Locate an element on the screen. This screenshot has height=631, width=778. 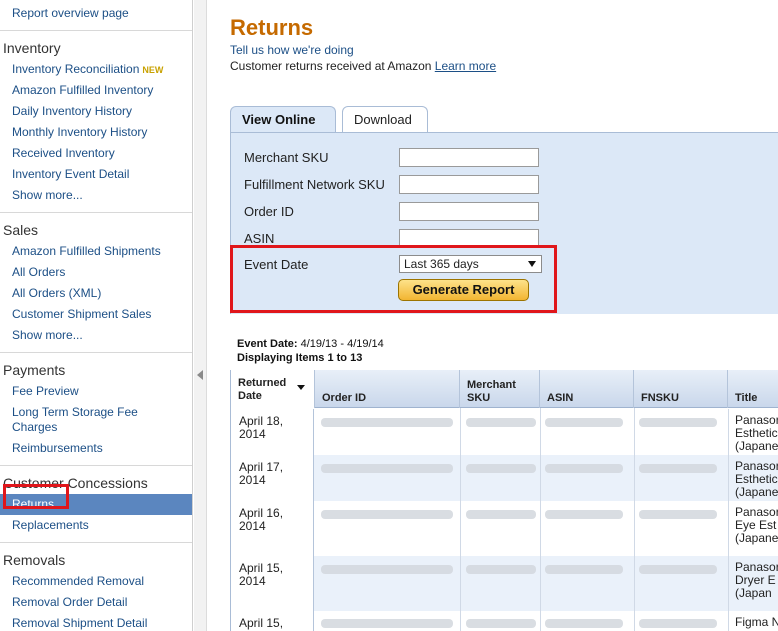
sidebar-item-removal-shipment-detail: Removal Shipment Detail is located at coordinates (96, 622).